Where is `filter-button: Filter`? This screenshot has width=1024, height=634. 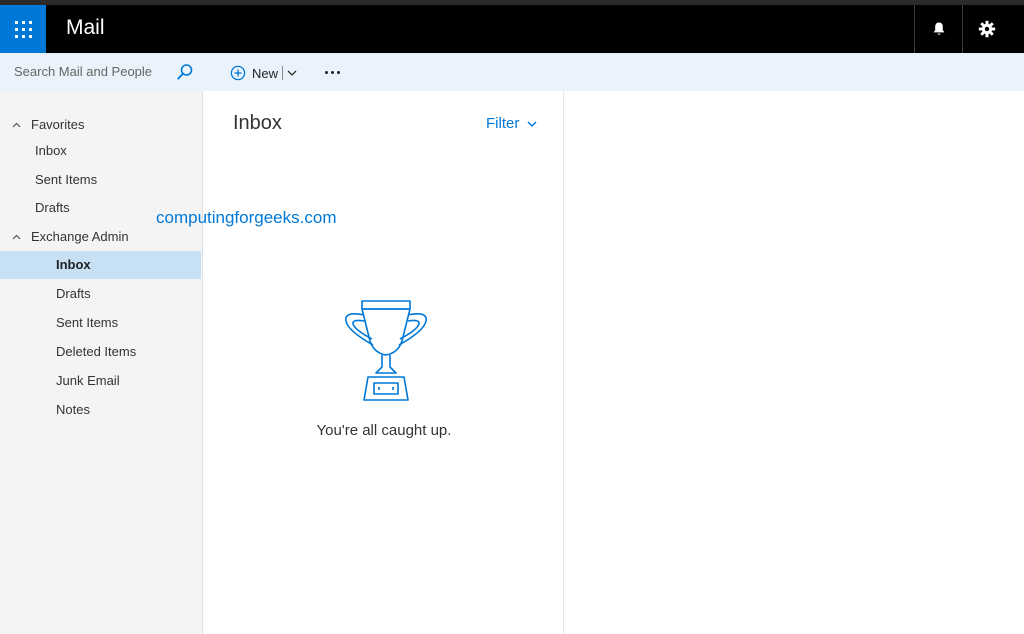
filter-button: Filter is located at coordinates (511, 123).